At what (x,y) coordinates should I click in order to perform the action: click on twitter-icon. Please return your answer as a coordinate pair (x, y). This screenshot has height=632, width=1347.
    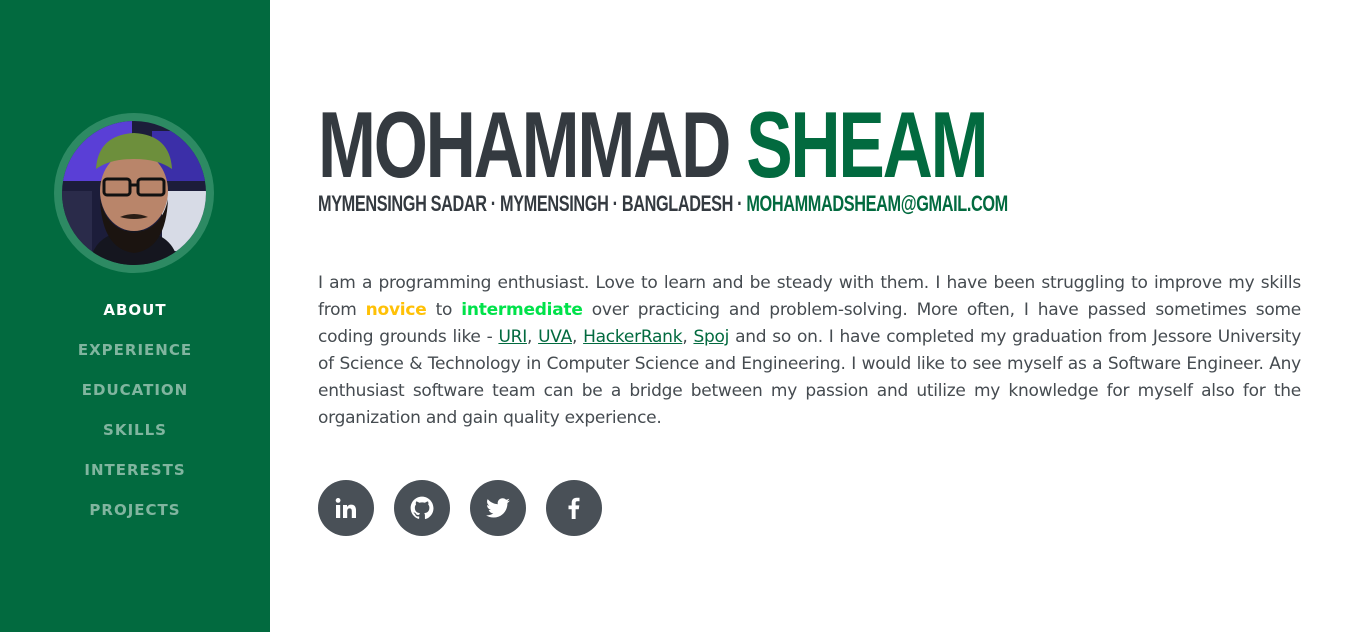
    Looking at the image, I should click on (498, 508).